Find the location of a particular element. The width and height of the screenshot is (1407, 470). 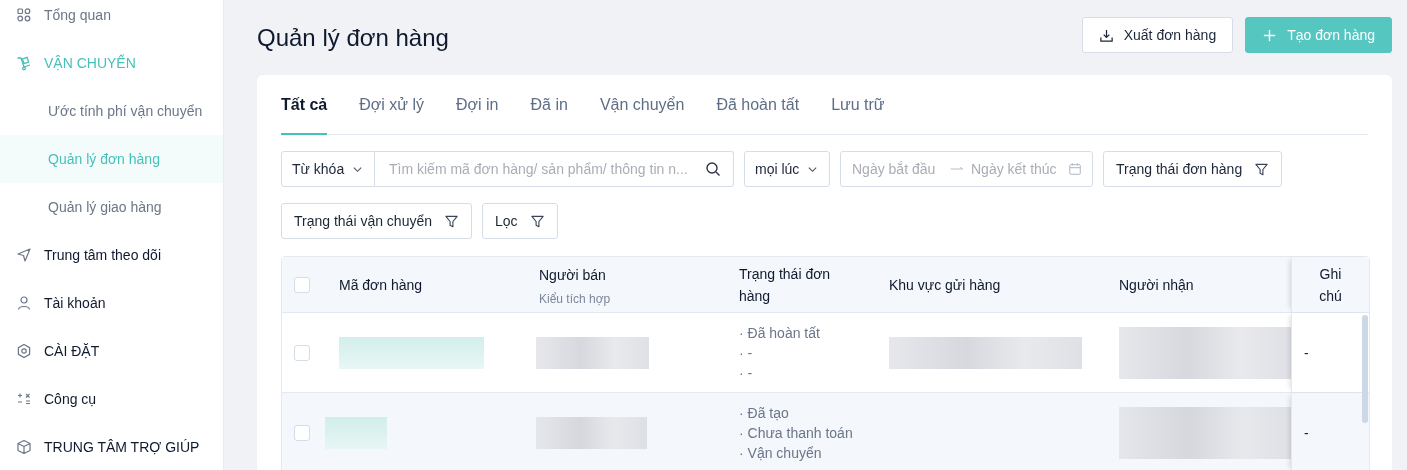

sidebar-subitem: Ước tính phí vận chuyển is located at coordinates (111, 111).